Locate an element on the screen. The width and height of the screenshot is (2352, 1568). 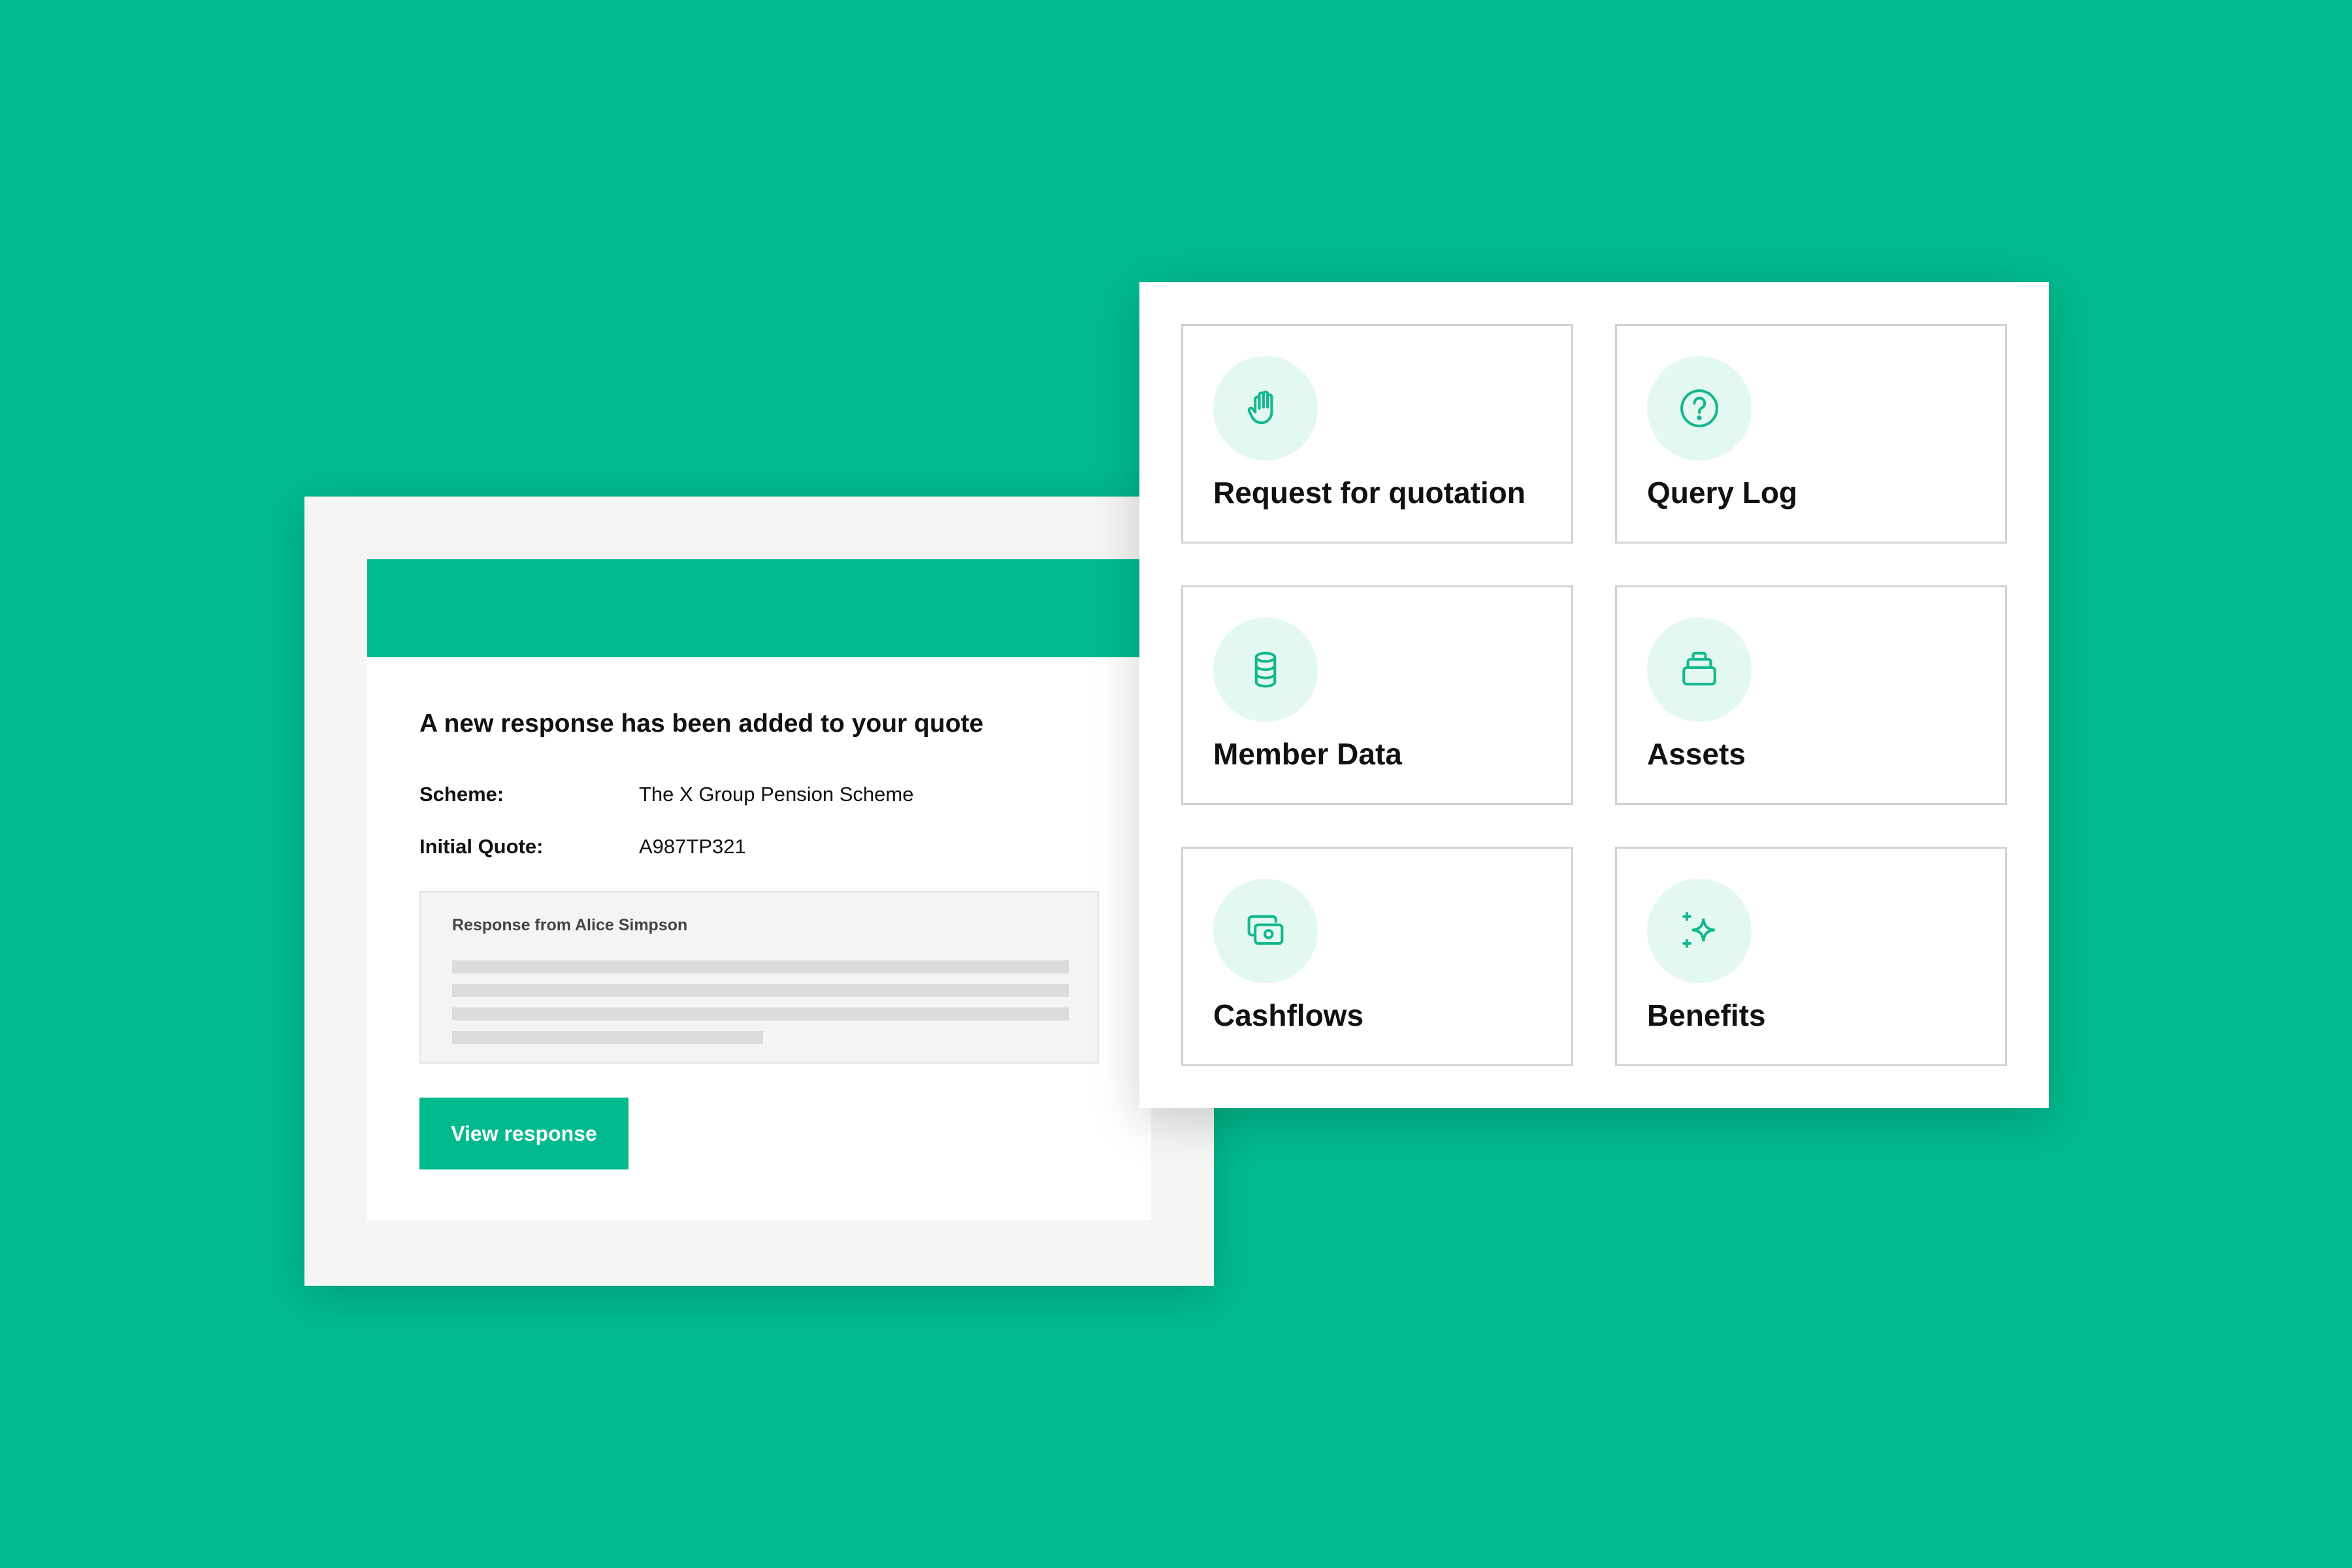
email-header-banner is located at coordinates (759, 608).